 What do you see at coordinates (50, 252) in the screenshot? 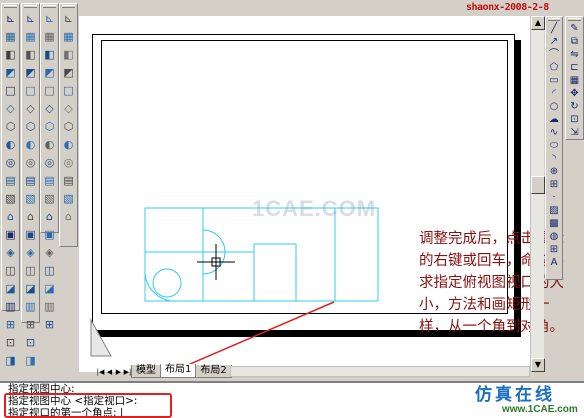
I see `setup-profile-icon: ◈` at bounding box center [50, 252].